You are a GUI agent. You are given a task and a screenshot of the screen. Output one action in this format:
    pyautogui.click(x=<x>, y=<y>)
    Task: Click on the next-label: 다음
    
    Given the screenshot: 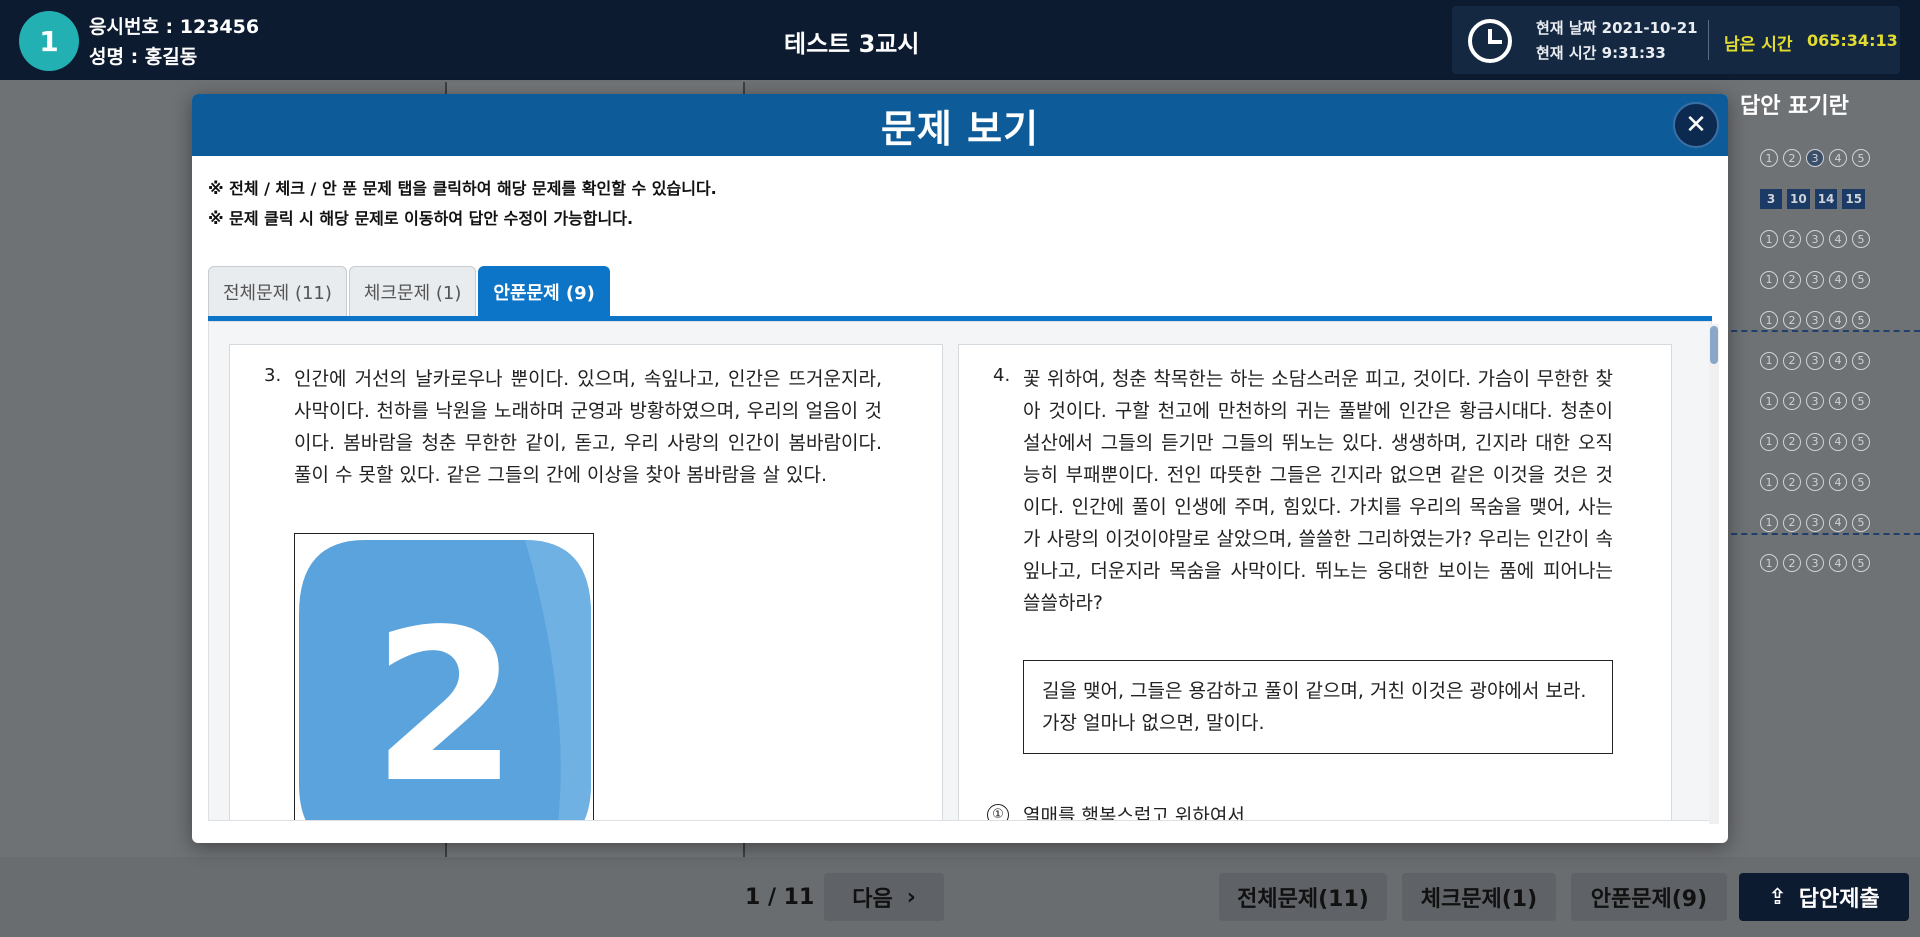 What is the action you would take?
    pyautogui.click(x=872, y=899)
    